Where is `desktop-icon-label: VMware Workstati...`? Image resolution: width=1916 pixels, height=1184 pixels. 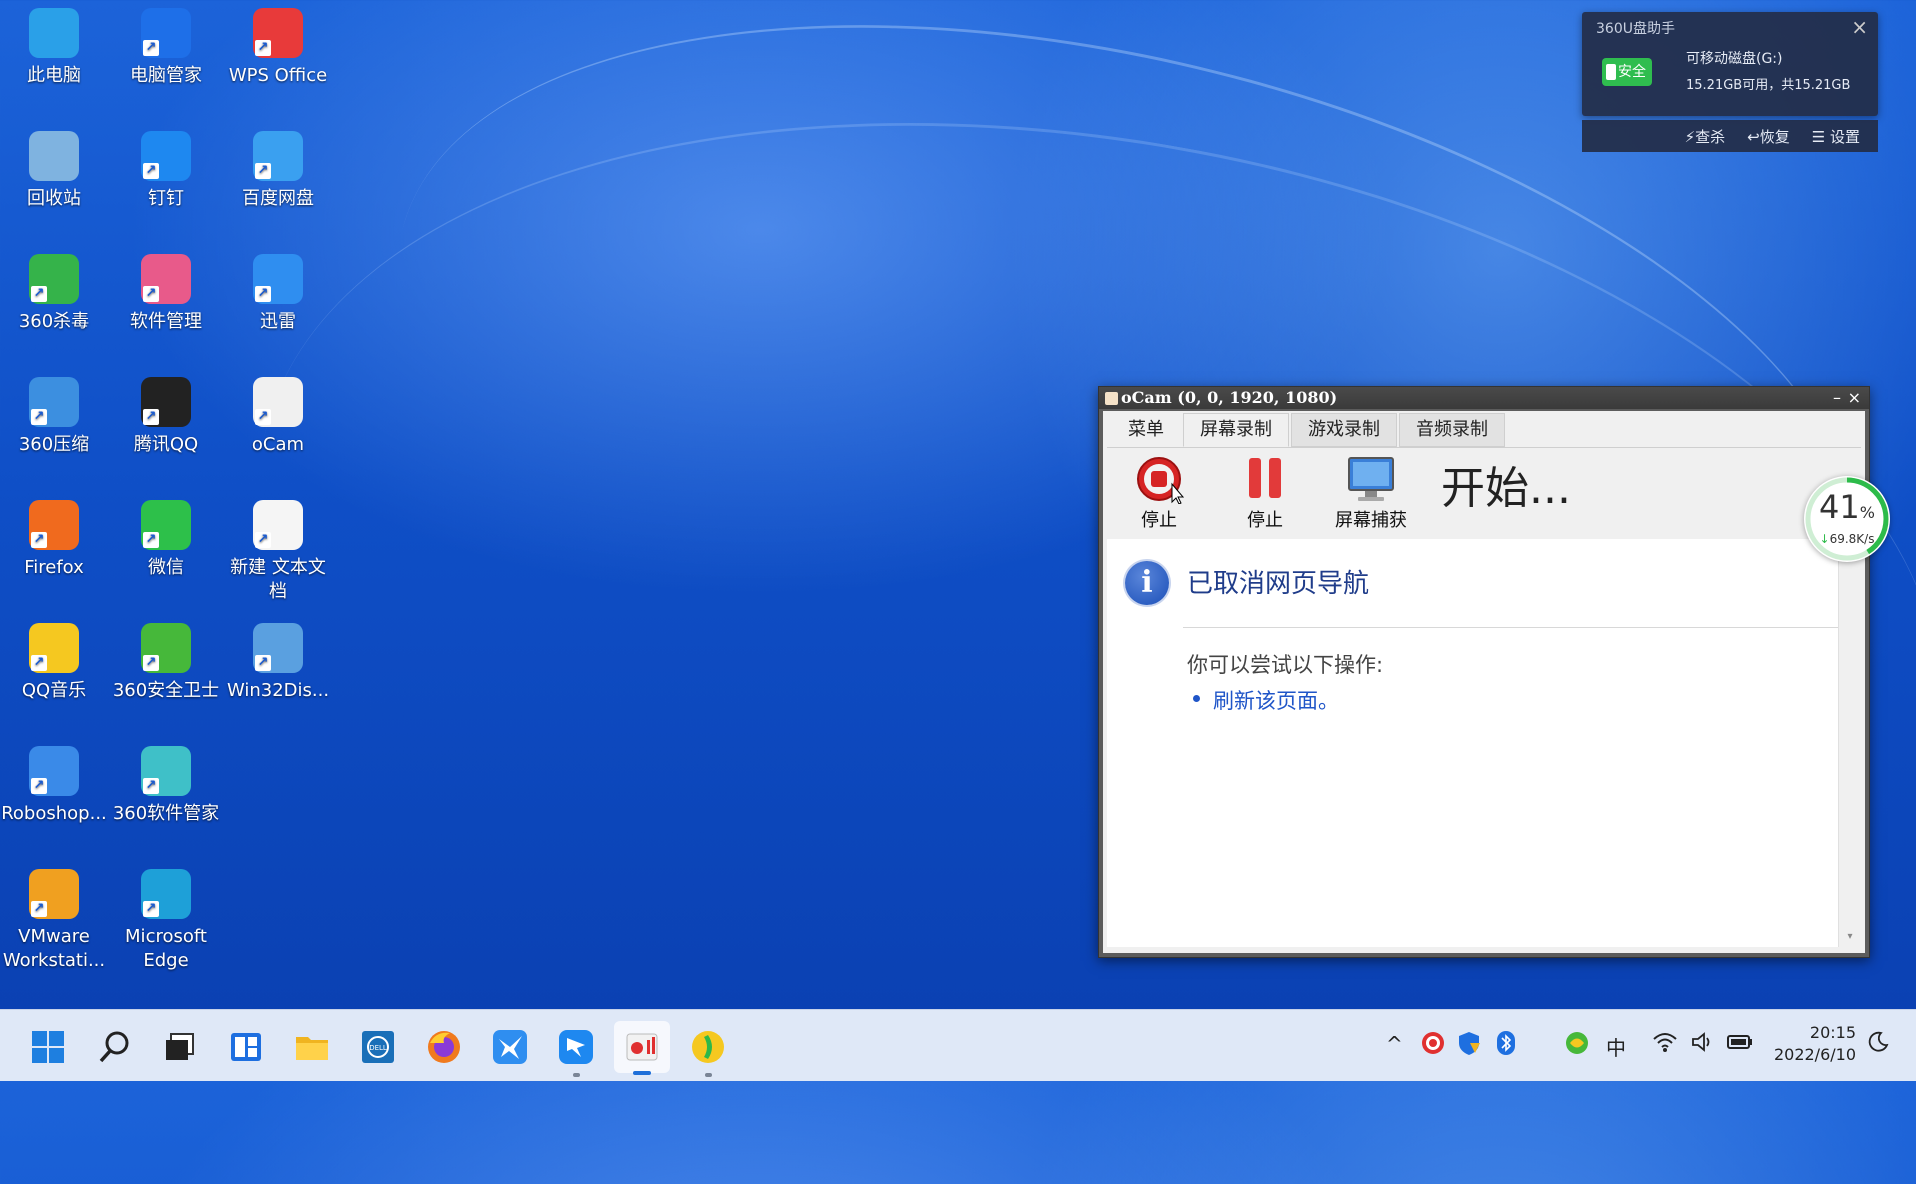
desktop-icon-label: VMware Workstati... is located at coordinates (54, 948).